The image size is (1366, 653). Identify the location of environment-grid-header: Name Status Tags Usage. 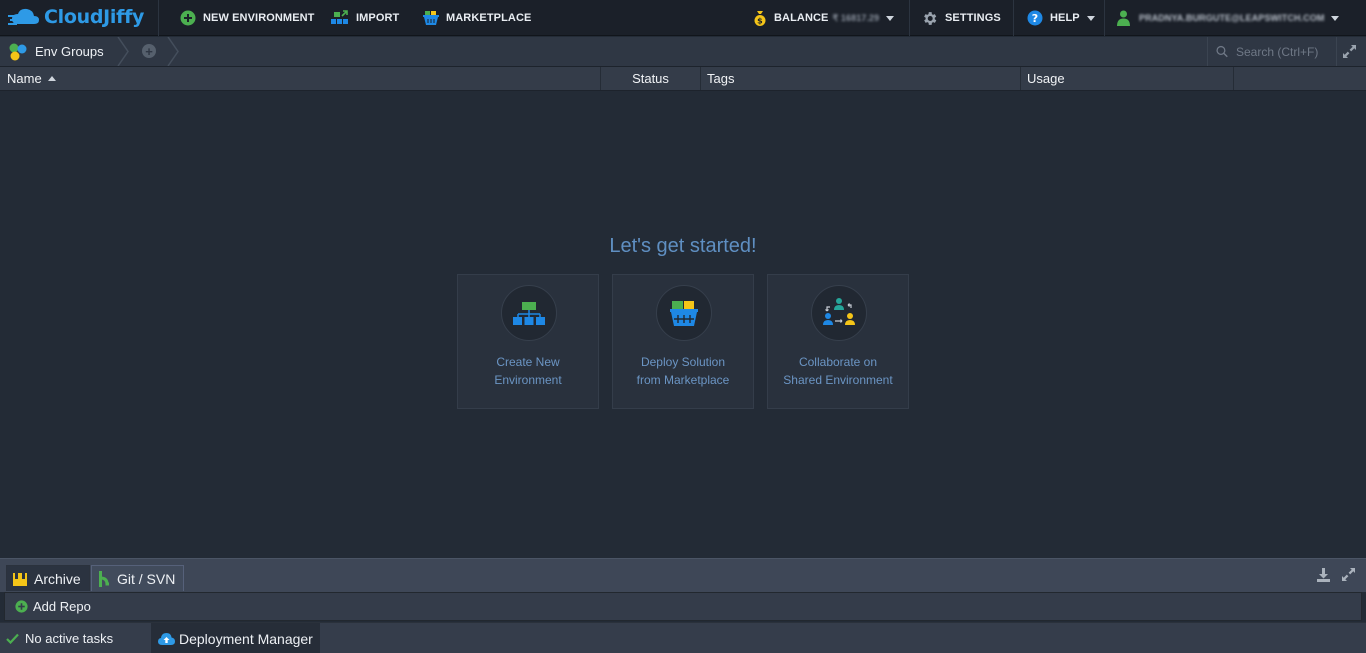
(683, 79).